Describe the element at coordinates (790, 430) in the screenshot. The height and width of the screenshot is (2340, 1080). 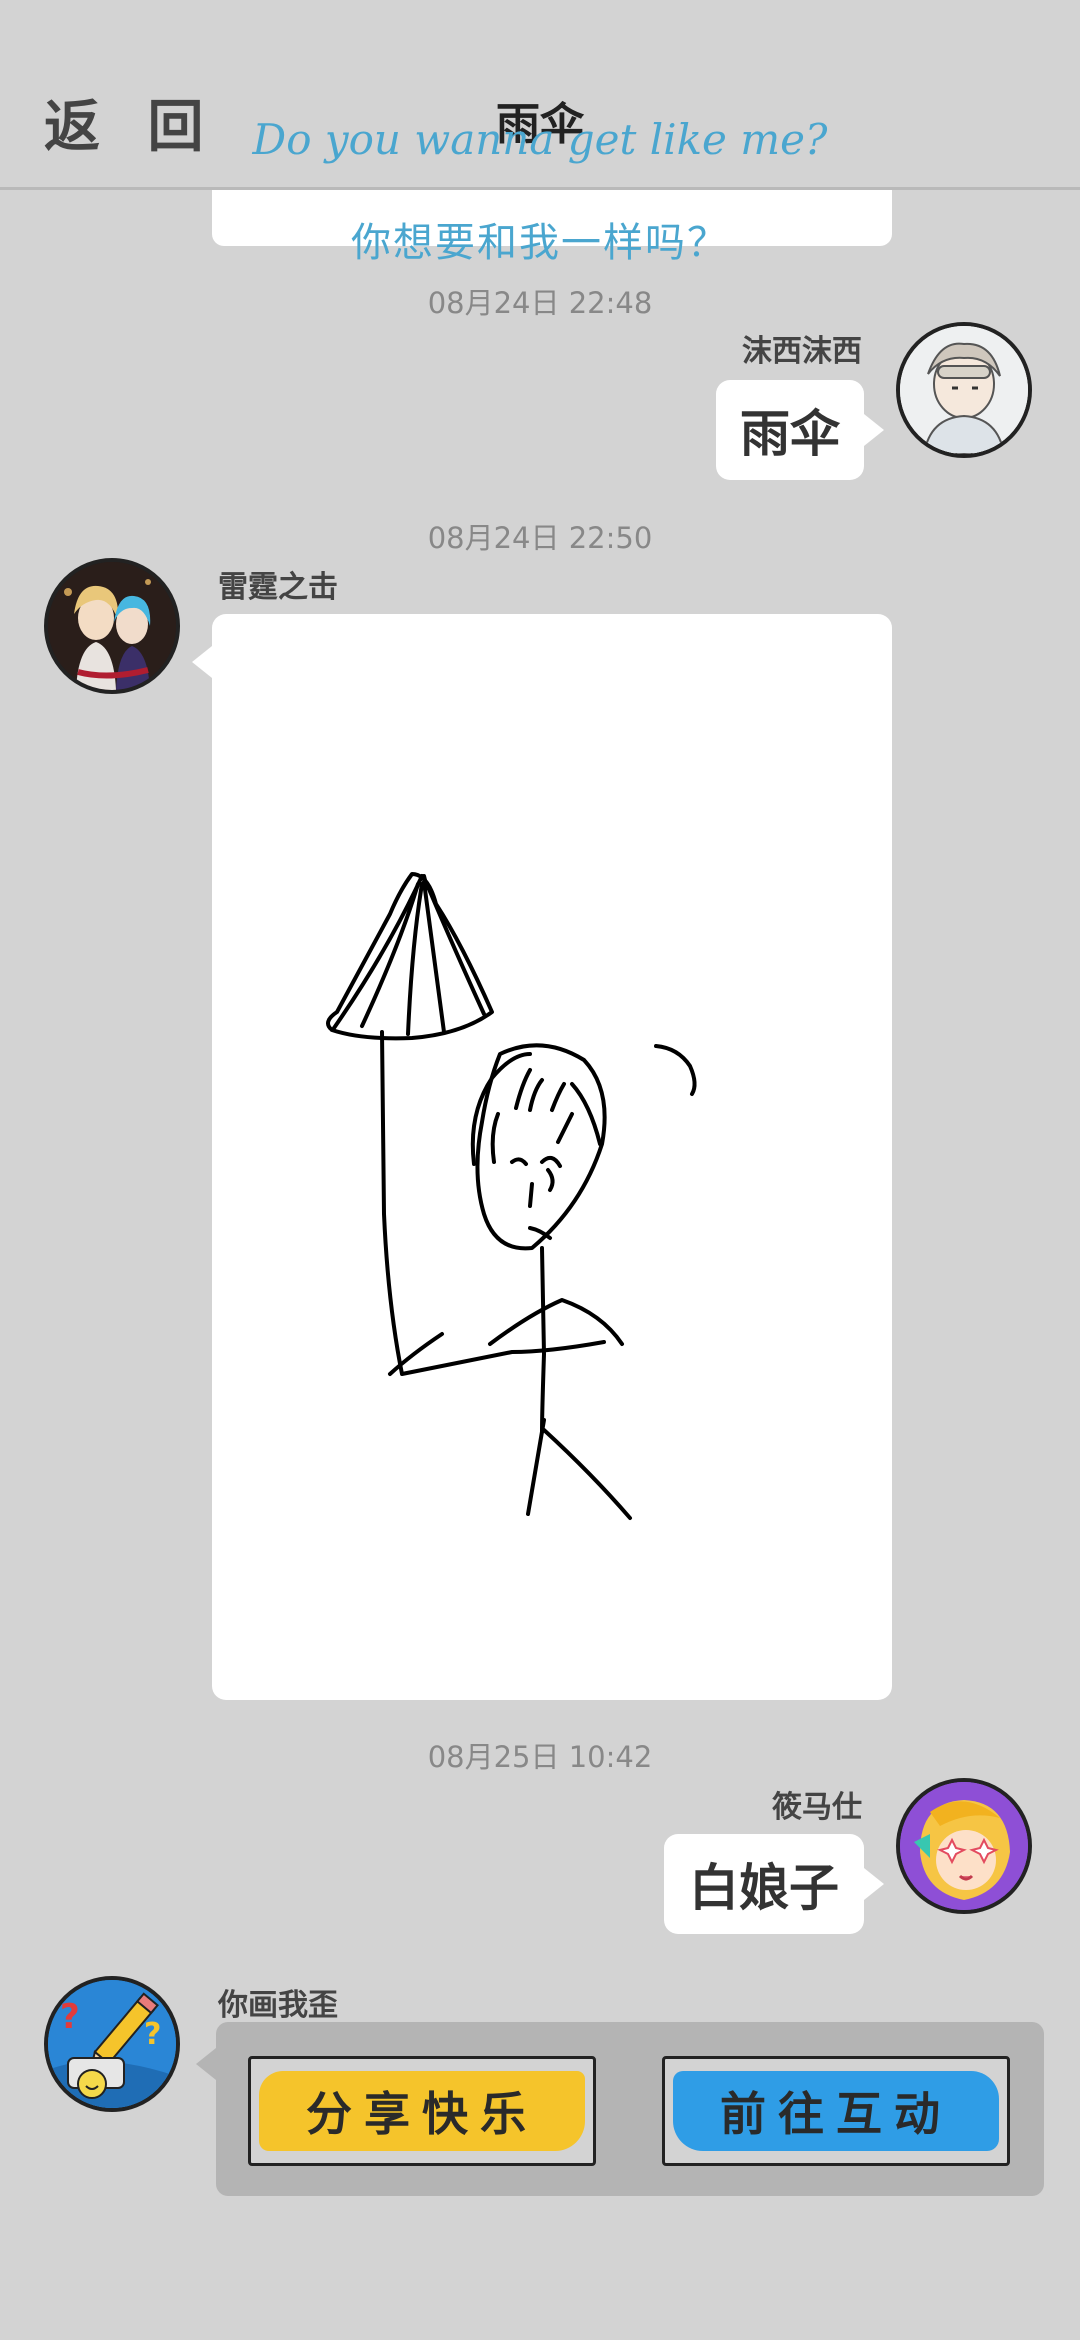
I see `message-bubble: 雨伞` at that location.